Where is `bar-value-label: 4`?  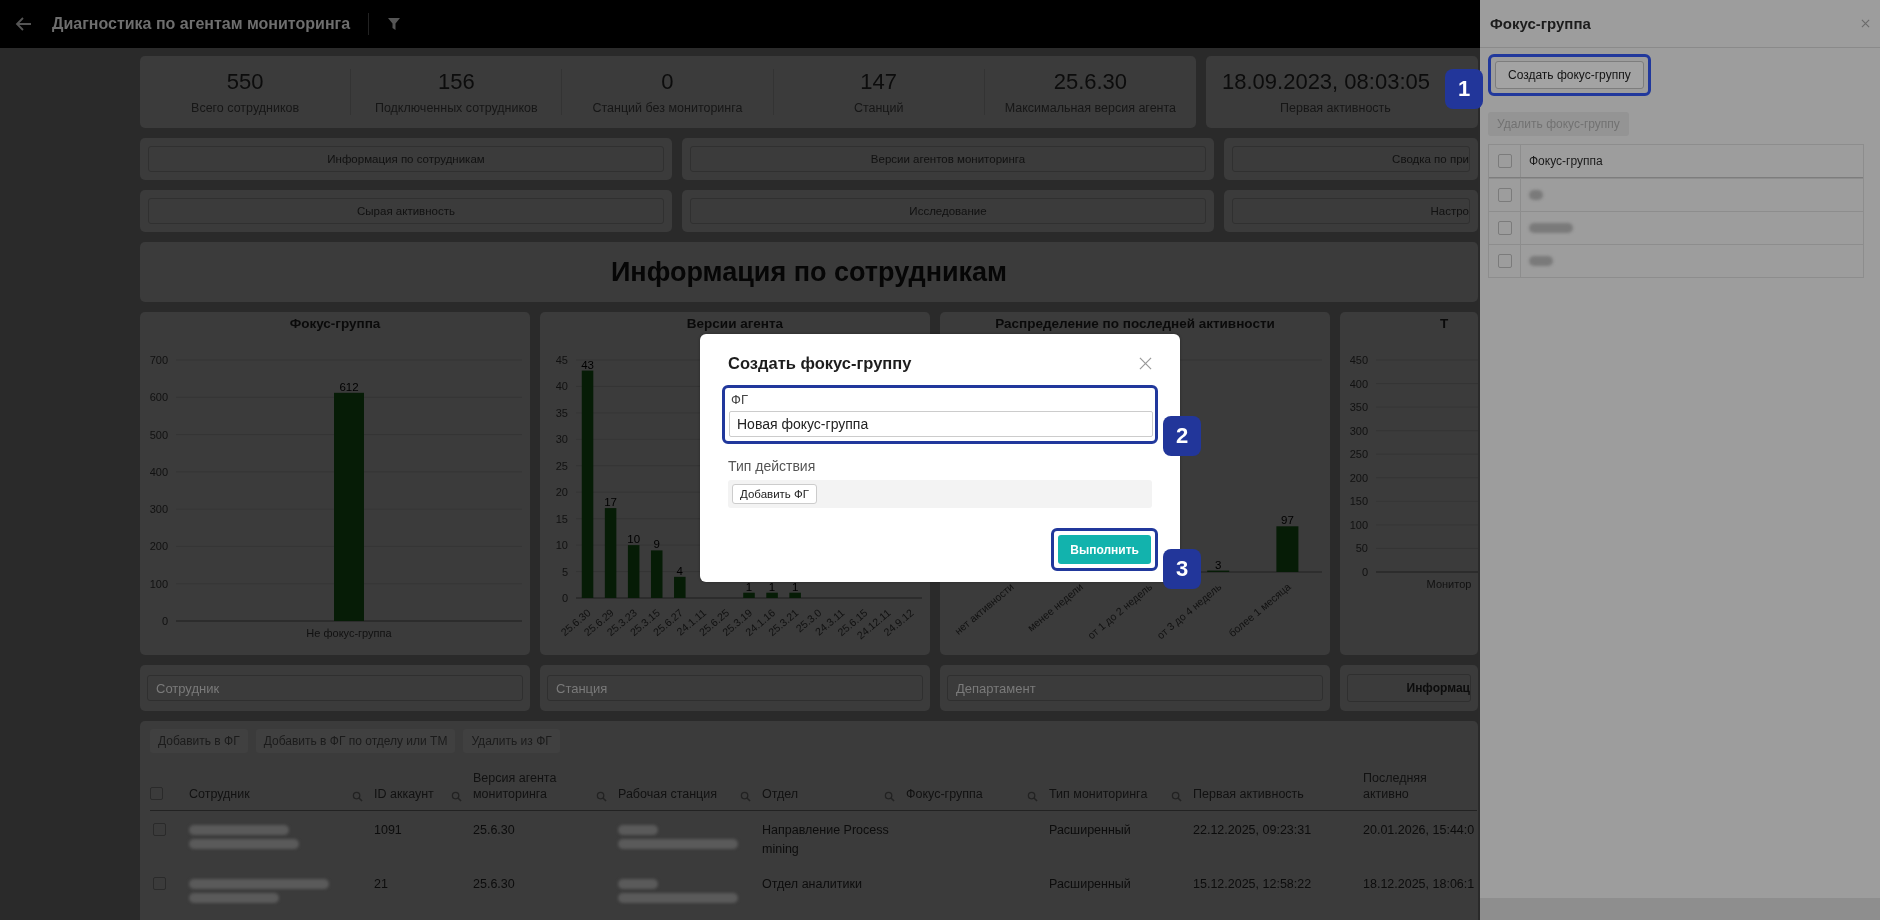 bar-value-label: 4 is located at coordinates (679, 570).